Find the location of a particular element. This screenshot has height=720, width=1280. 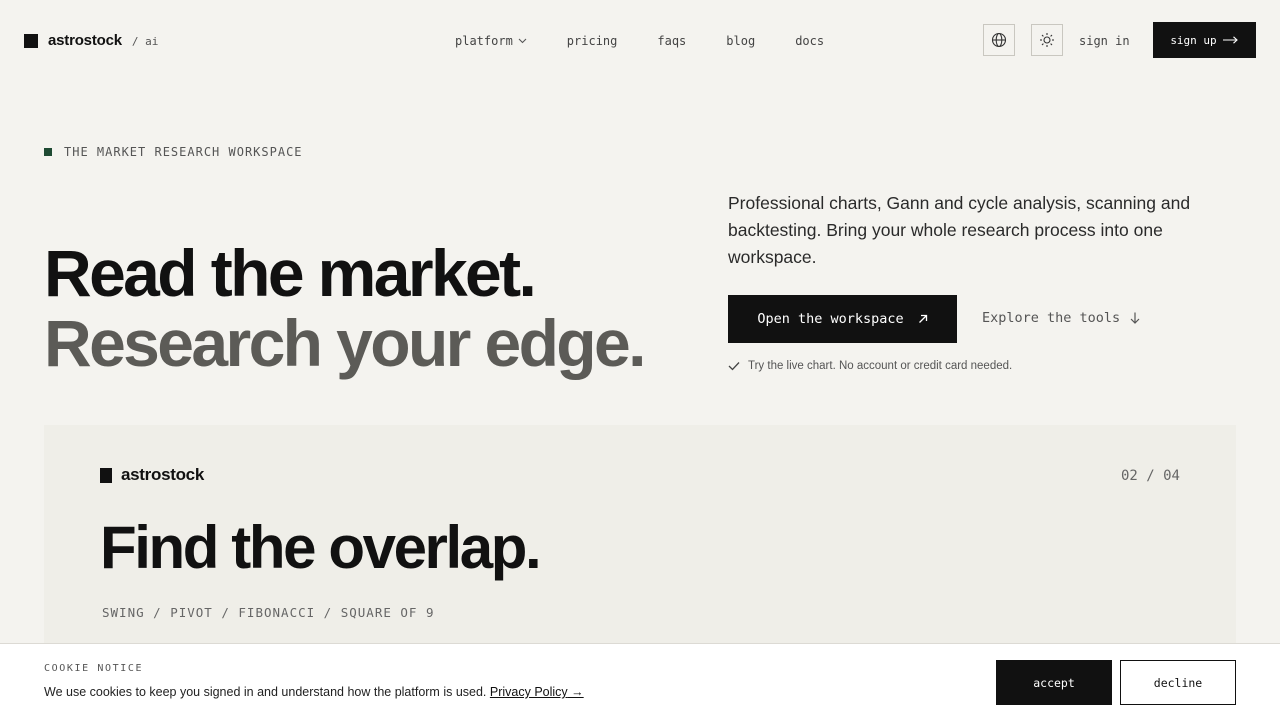

nav-item-label: pricing is located at coordinates (592, 41).